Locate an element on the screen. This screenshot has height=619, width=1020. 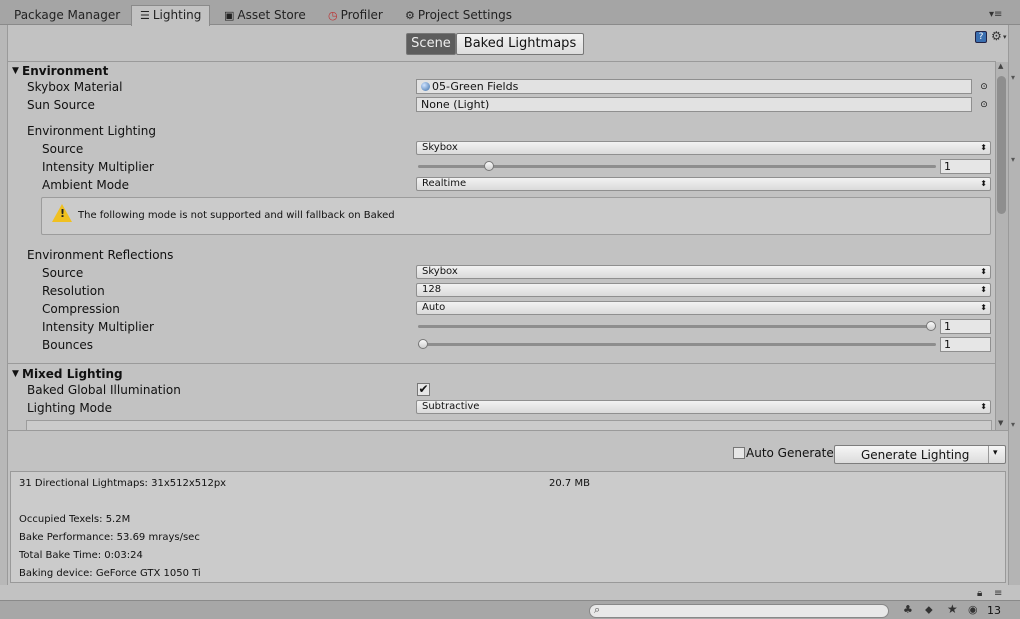
ambient-mode-value: Realtime is located at coordinates (444, 183).